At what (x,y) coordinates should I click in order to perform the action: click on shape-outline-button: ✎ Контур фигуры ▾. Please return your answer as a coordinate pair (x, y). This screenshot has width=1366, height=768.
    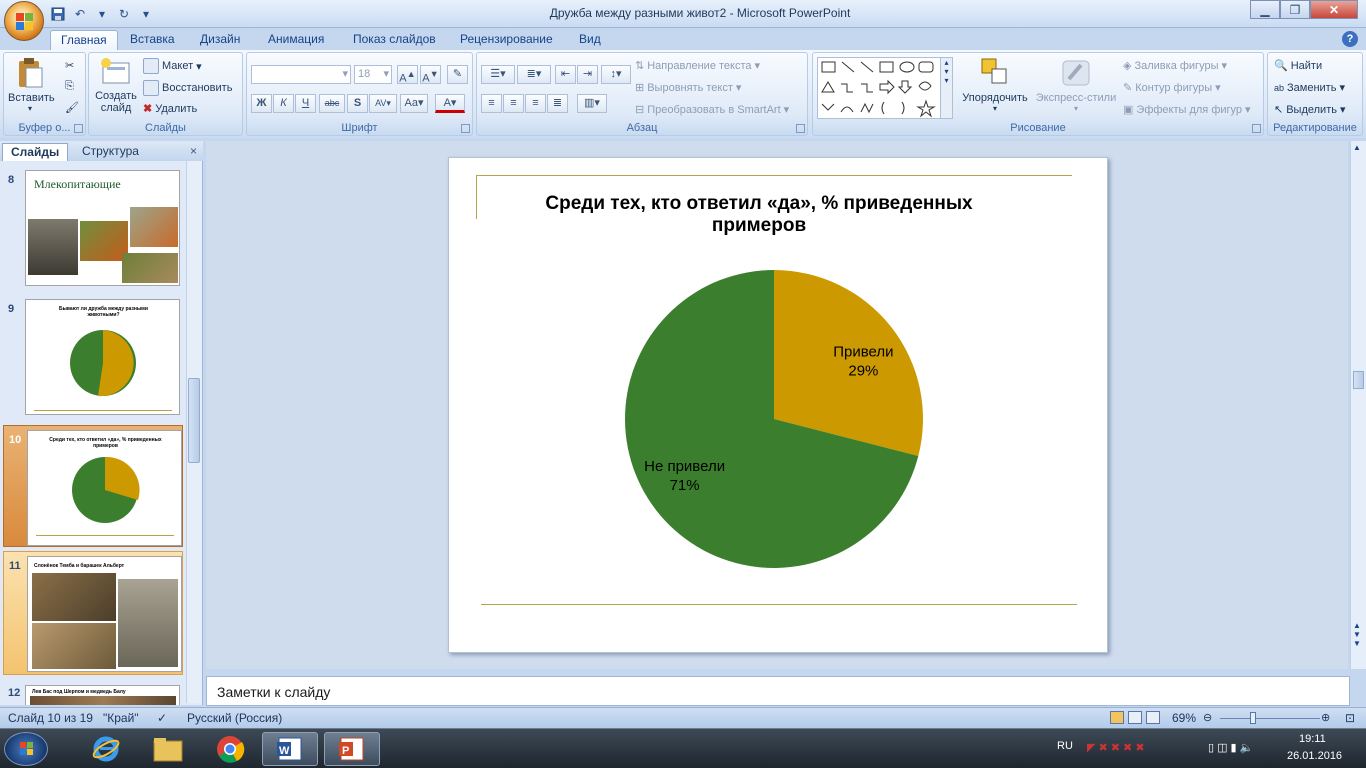
    Looking at the image, I should click on (1172, 88).